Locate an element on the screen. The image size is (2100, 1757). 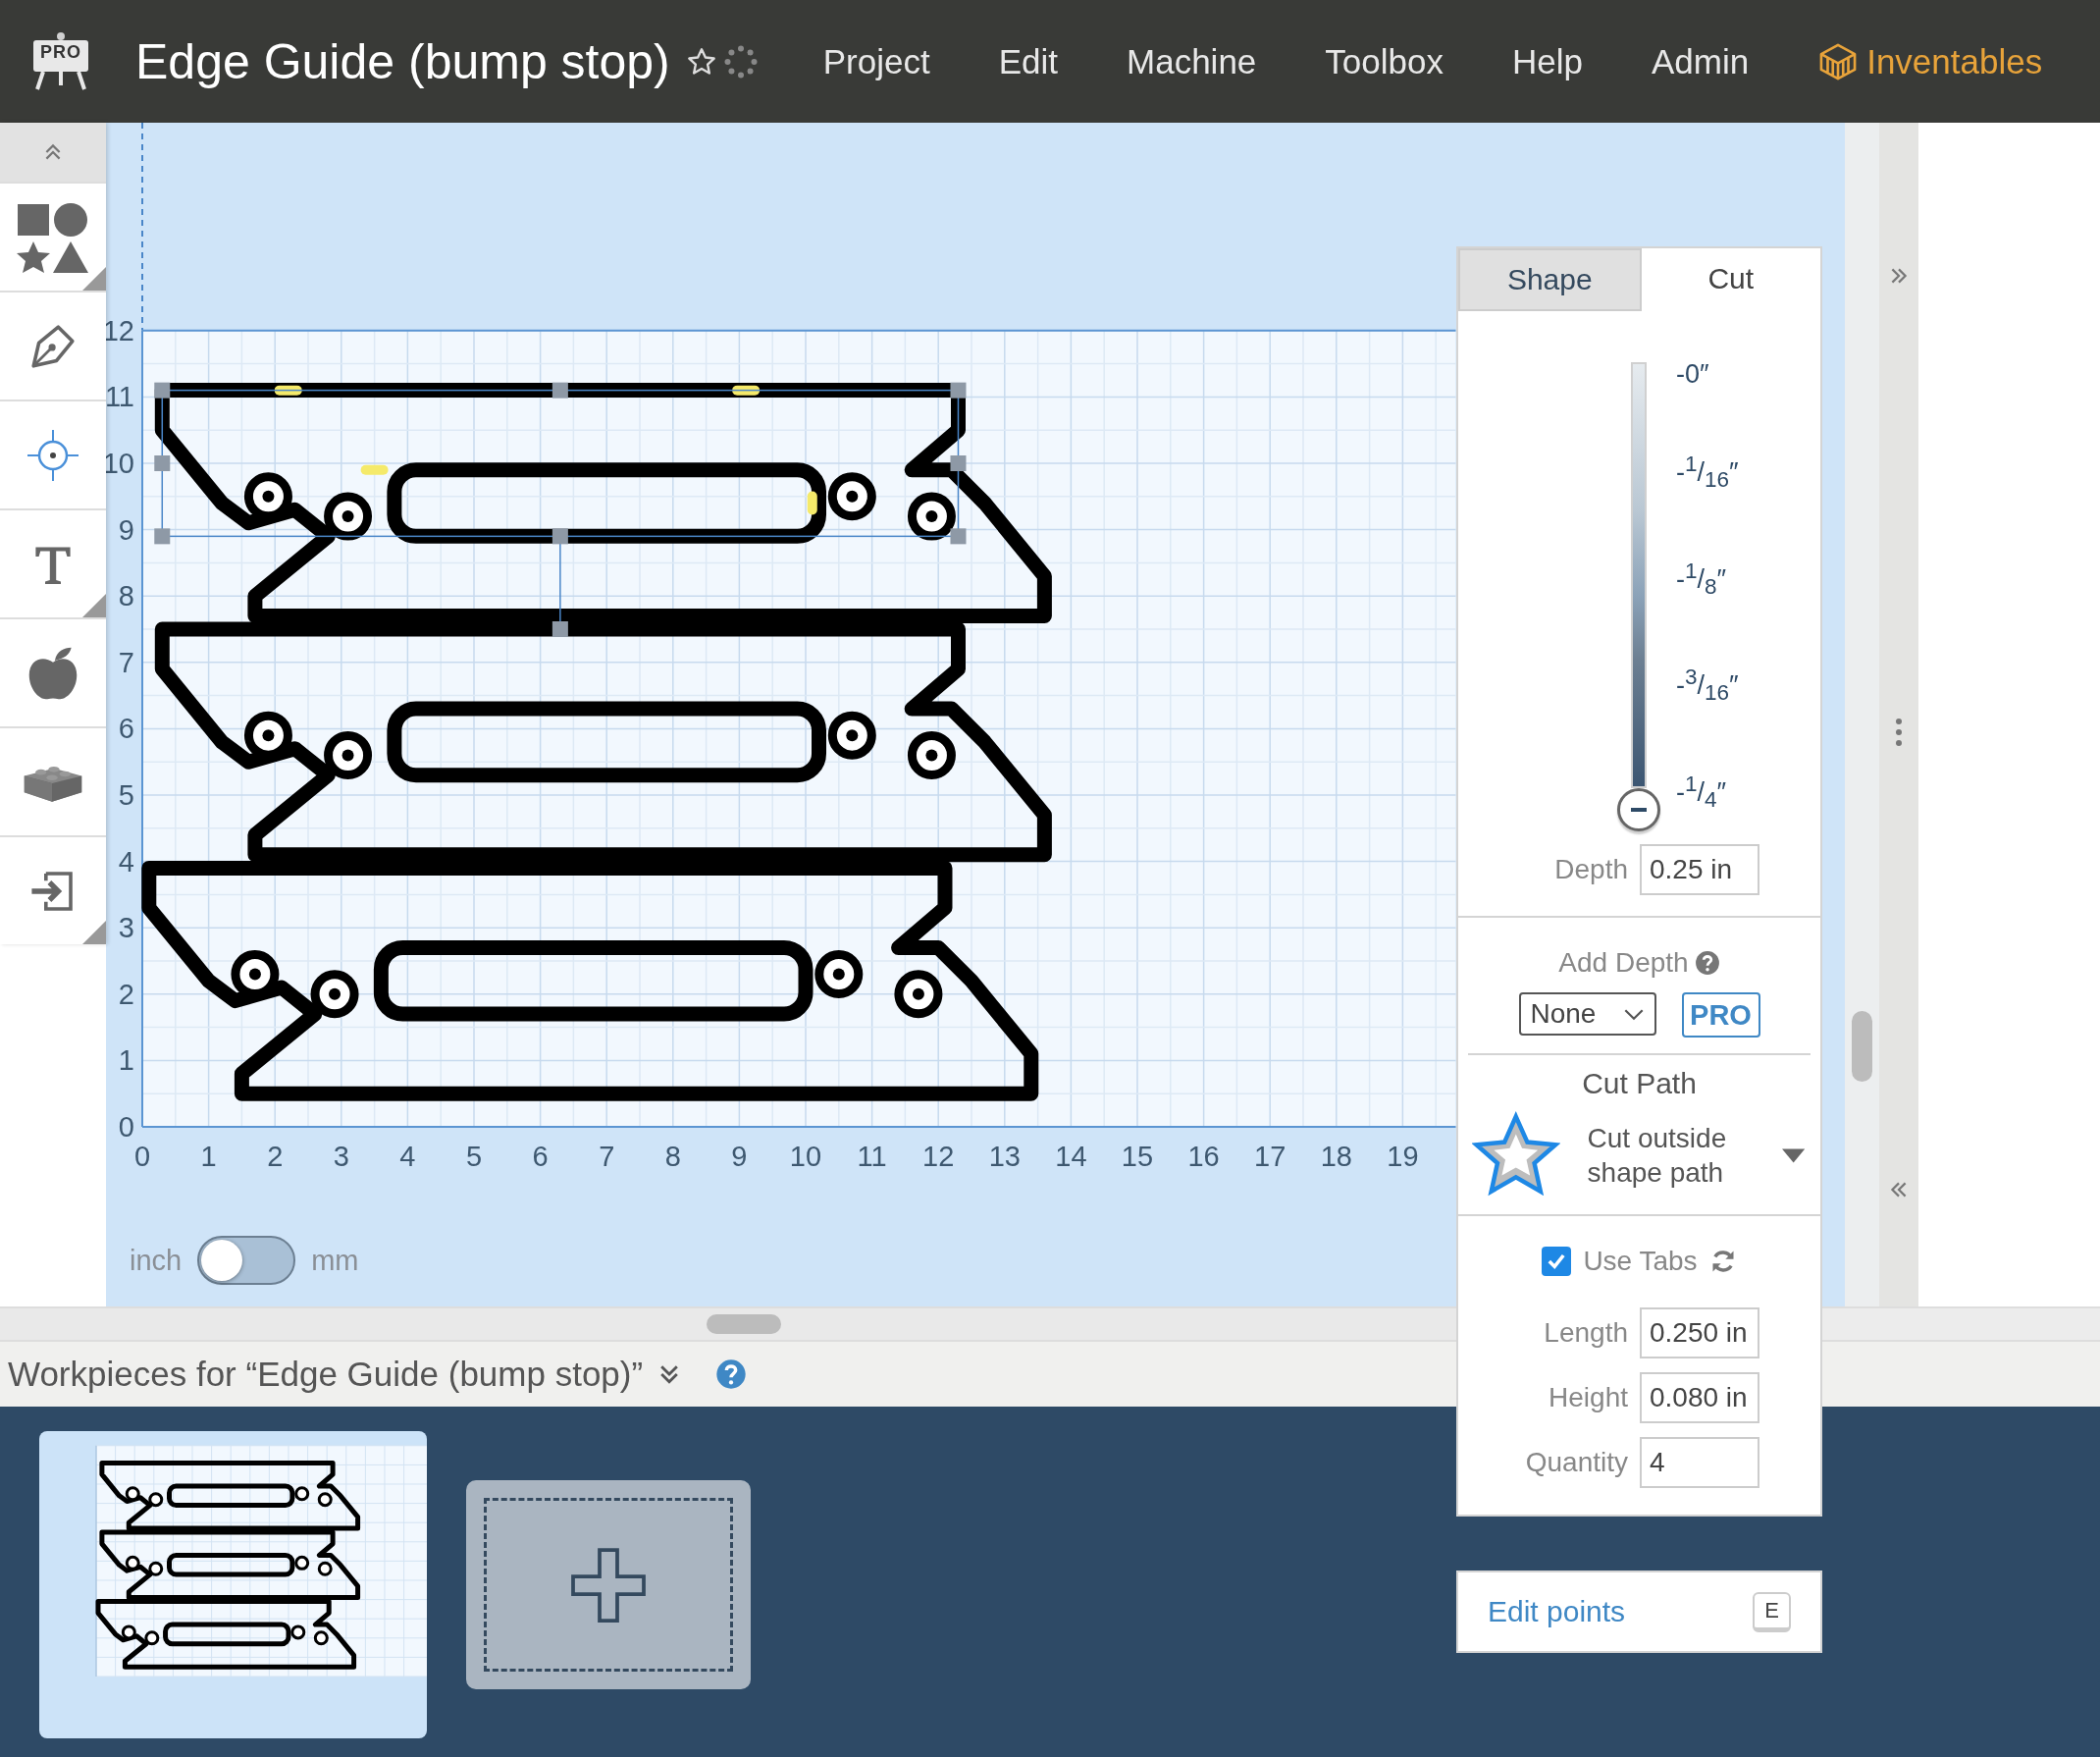
use-tabs-checkbox is located at coordinates (1557, 1262).